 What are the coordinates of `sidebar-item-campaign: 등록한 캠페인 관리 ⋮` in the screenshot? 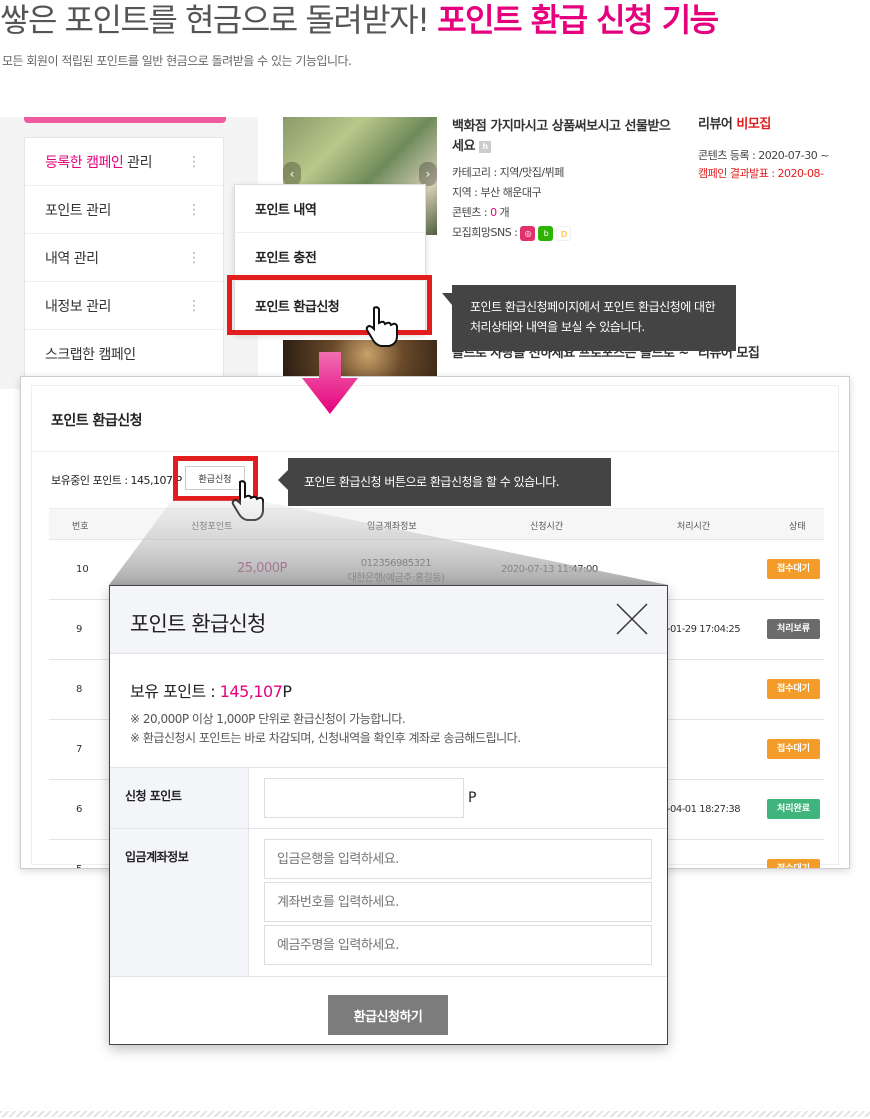 It's located at (124, 162).